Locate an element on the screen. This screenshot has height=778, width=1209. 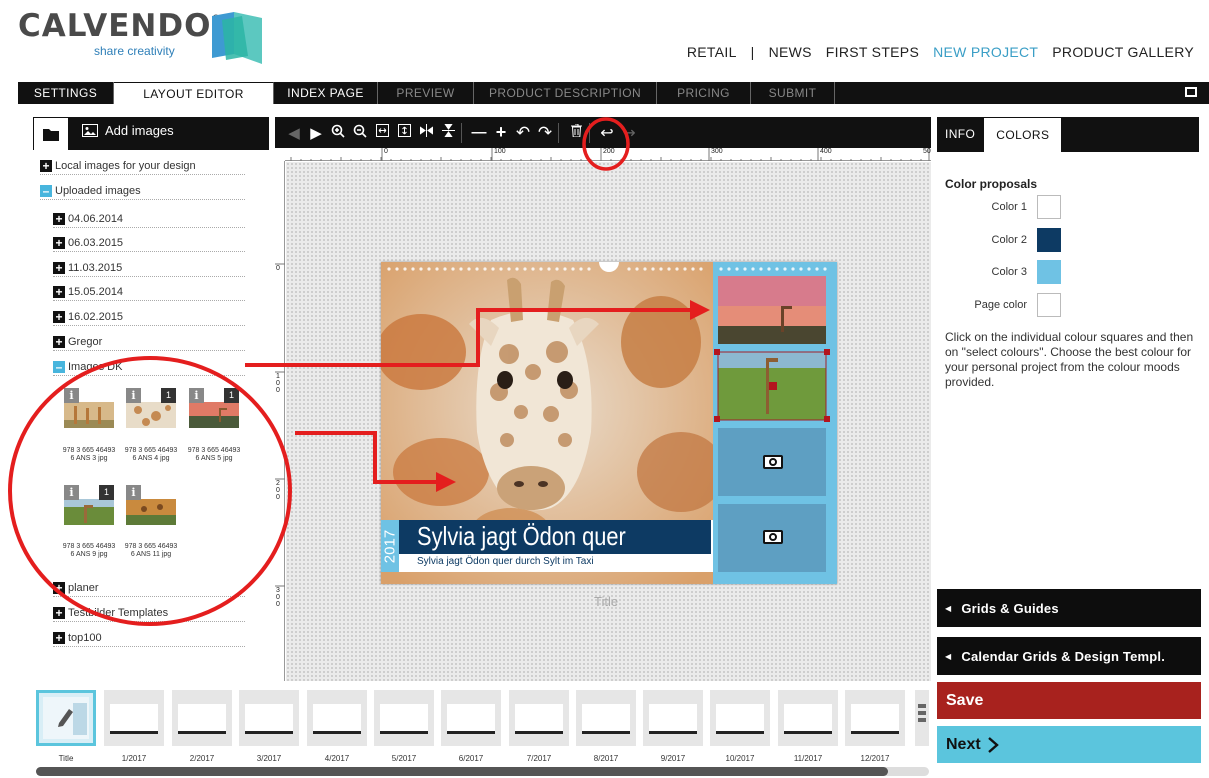
tab-info: INFO is located at coordinates (960, 134).